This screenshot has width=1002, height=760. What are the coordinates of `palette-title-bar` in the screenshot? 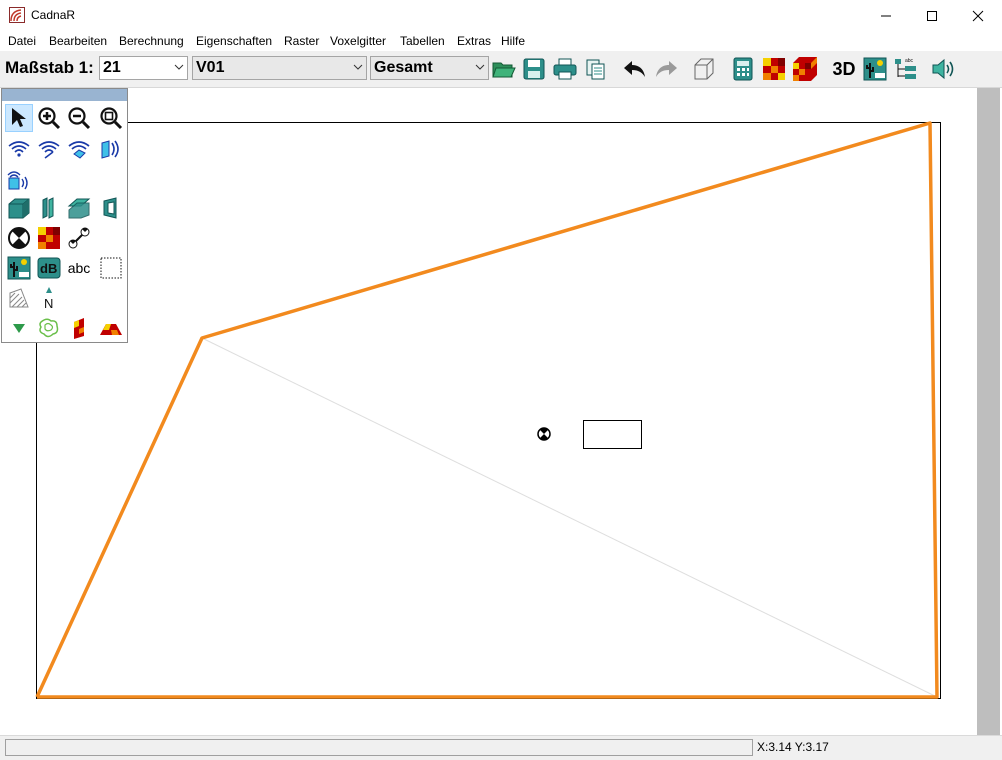 It's located at (64, 95).